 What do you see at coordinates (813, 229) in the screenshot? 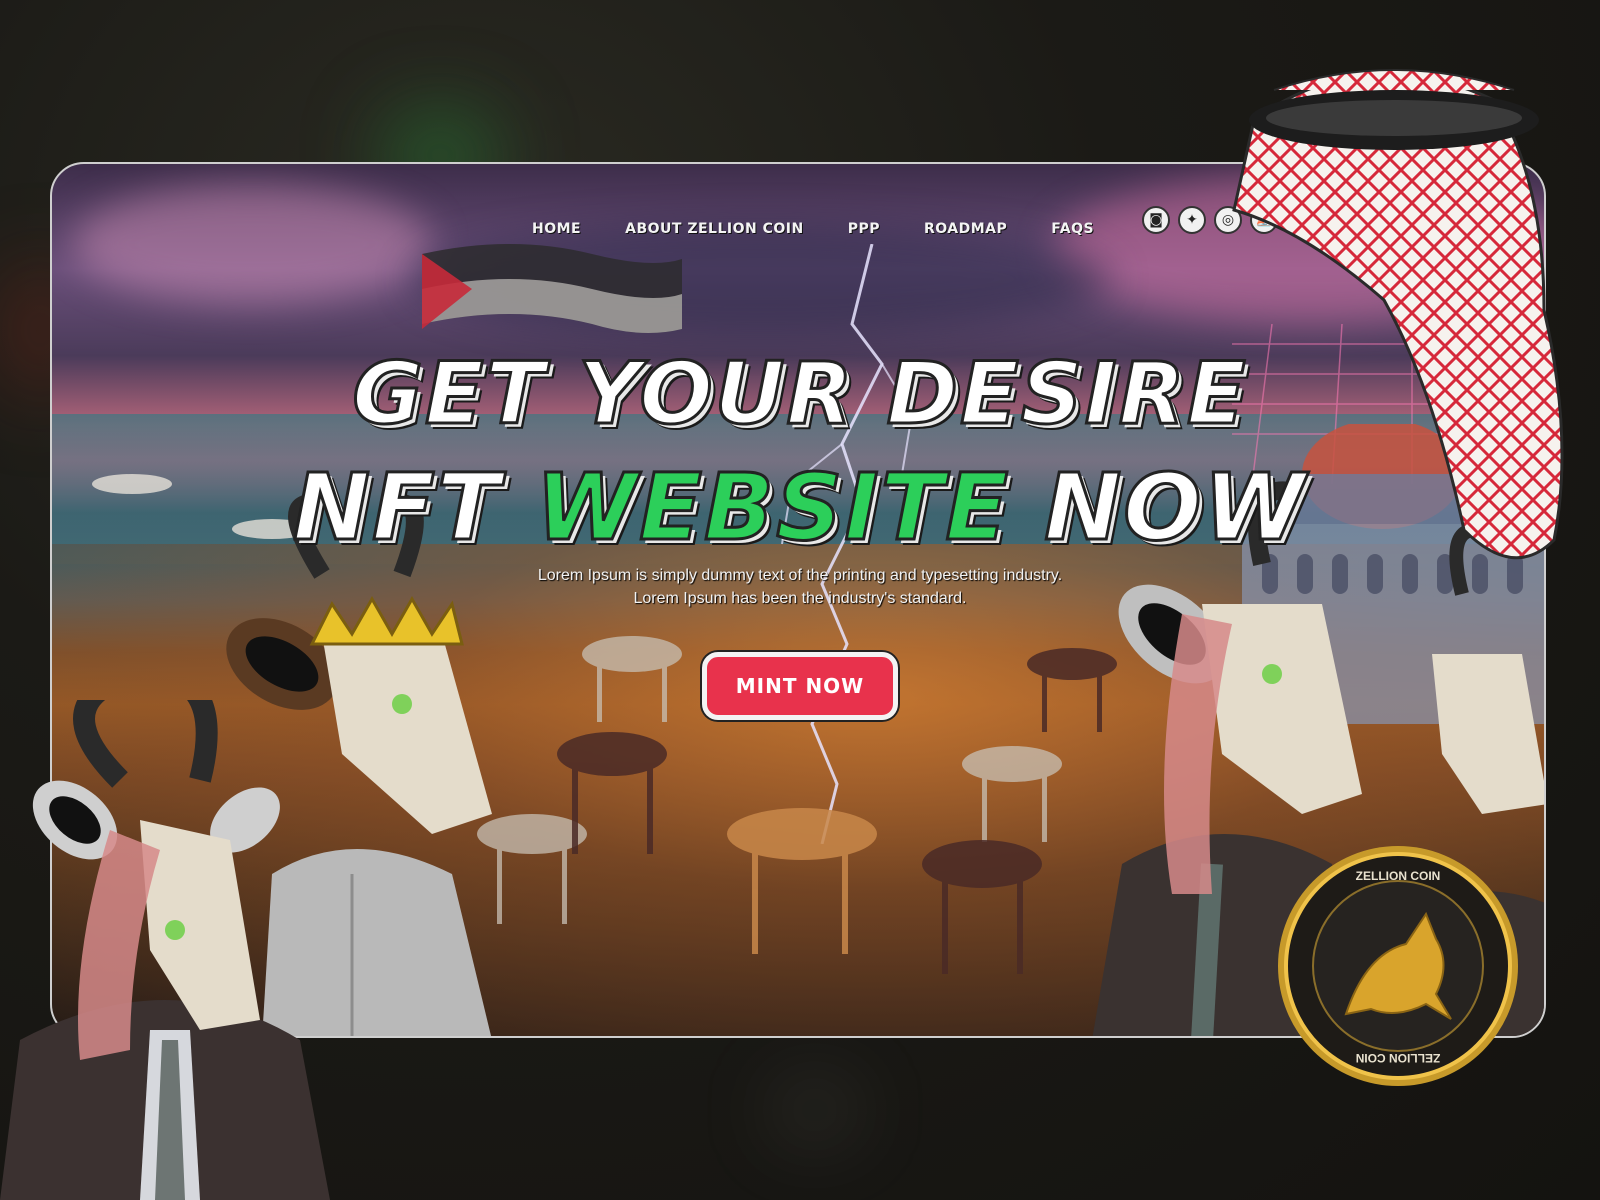
I see `main-nav: HOME ABOUT ZELLION COIN PPP ROADMAP FAQS` at bounding box center [813, 229].